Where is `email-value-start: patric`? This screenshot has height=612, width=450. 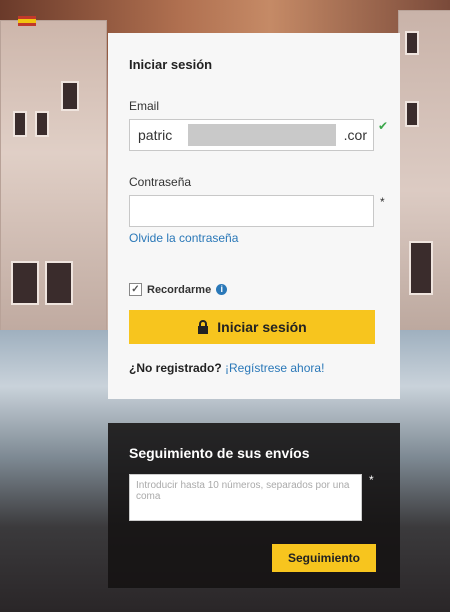 email-value-start: patric is located at coordinates (155, 135).